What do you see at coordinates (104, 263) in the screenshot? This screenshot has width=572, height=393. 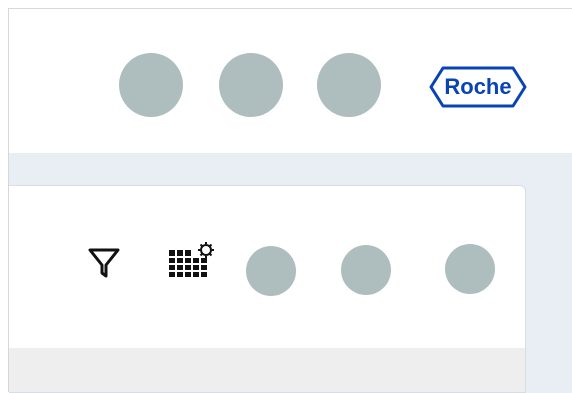 I see `filter-icon` at bounding box center [104, 263].